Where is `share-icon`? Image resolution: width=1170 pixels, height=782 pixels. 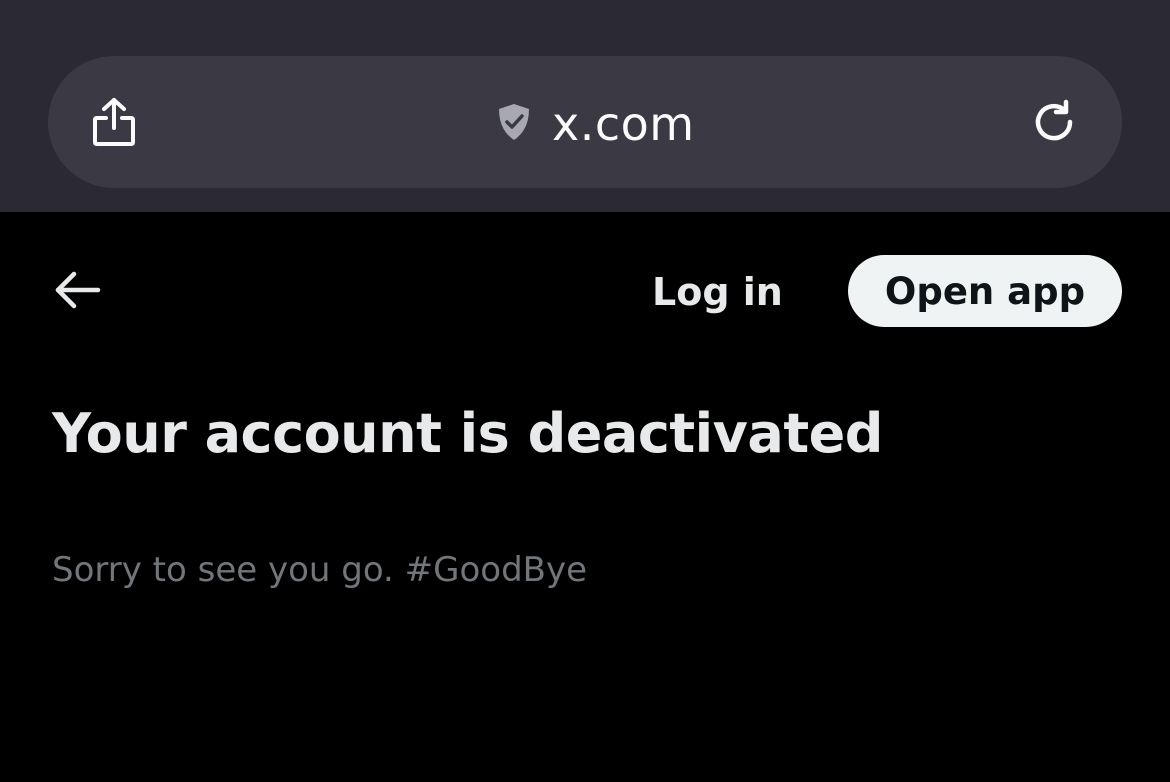 share-icon is located at coordinates (114, 124).